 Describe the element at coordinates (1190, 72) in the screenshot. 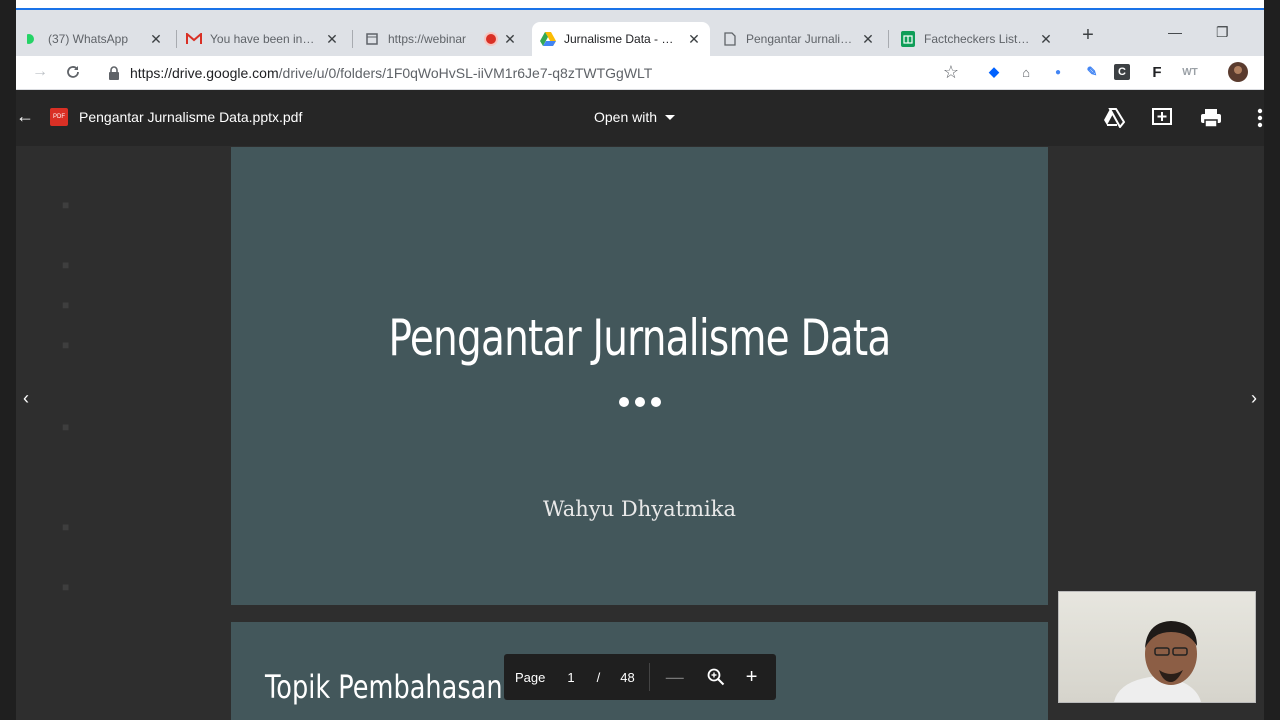

I see `wt-icon: WT` at that location.